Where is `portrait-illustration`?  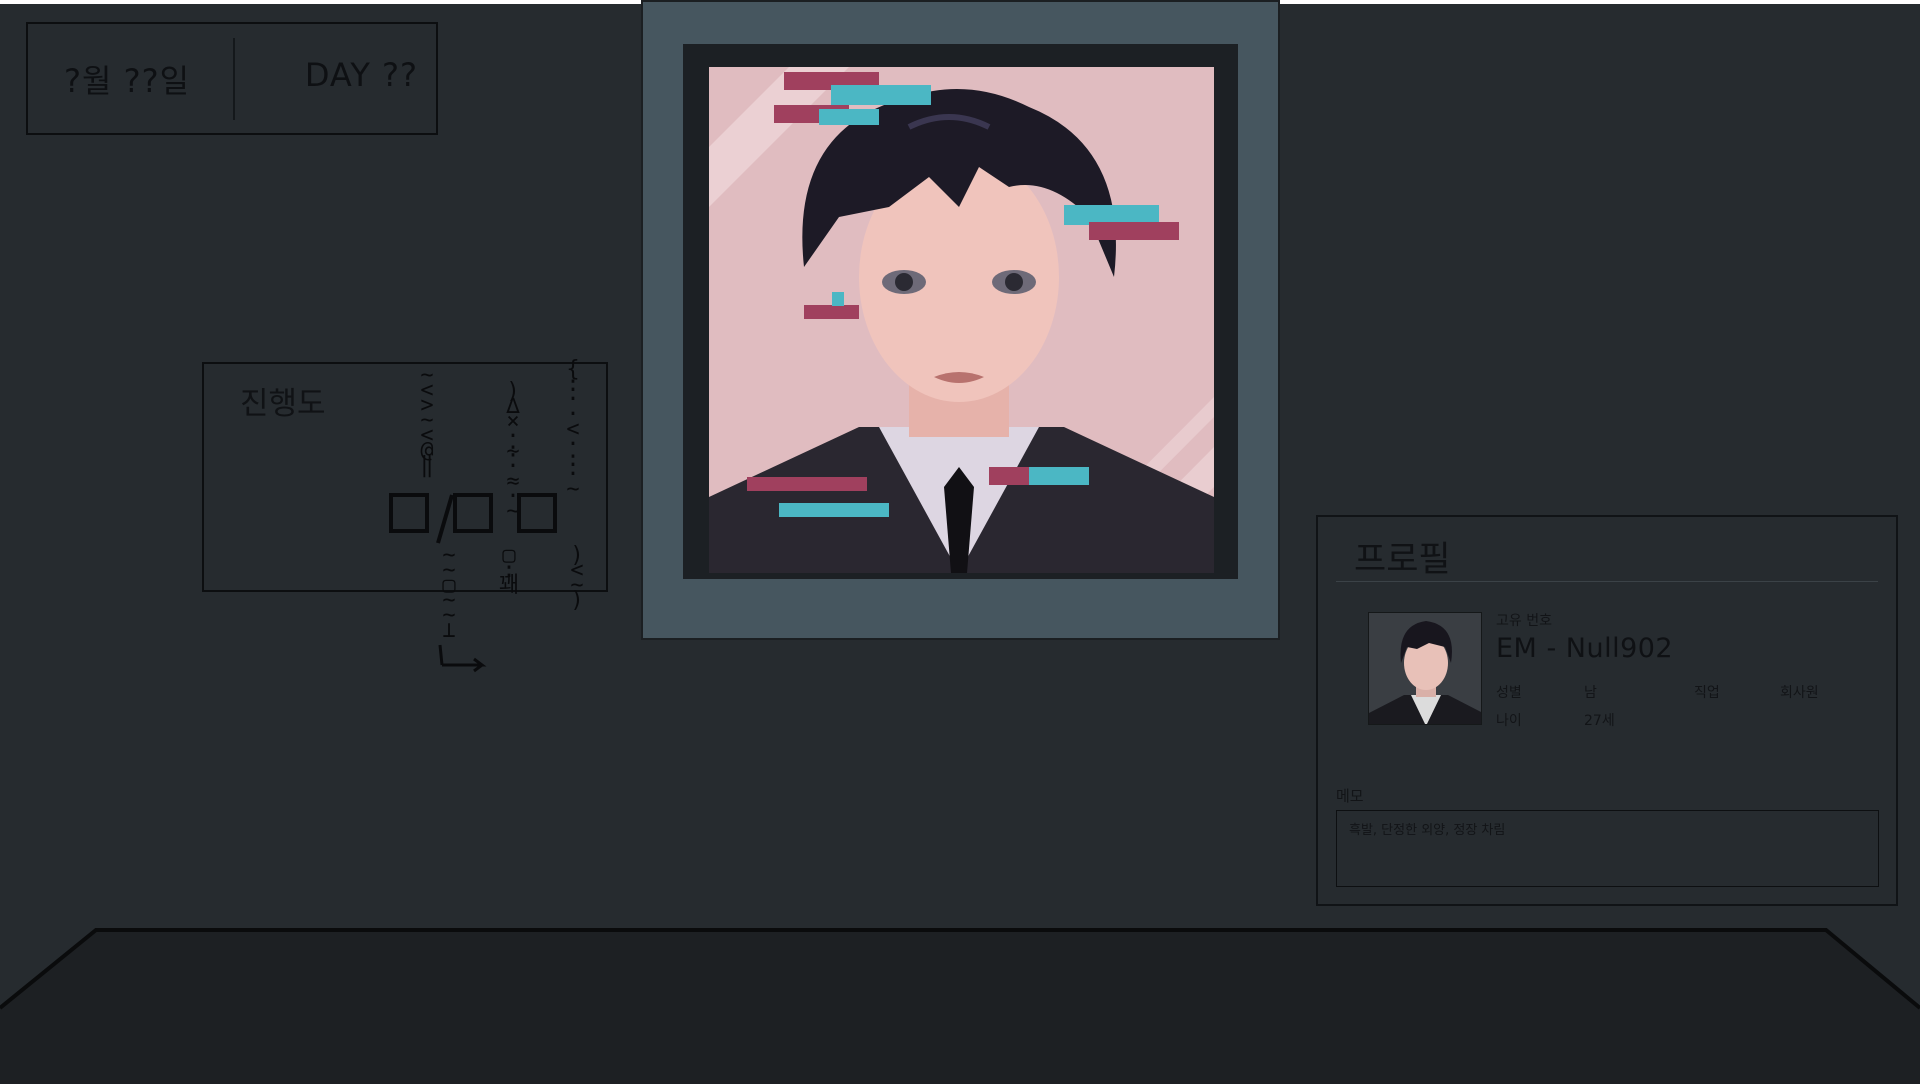
portrait-illustration is located at coordinates (961, 320).